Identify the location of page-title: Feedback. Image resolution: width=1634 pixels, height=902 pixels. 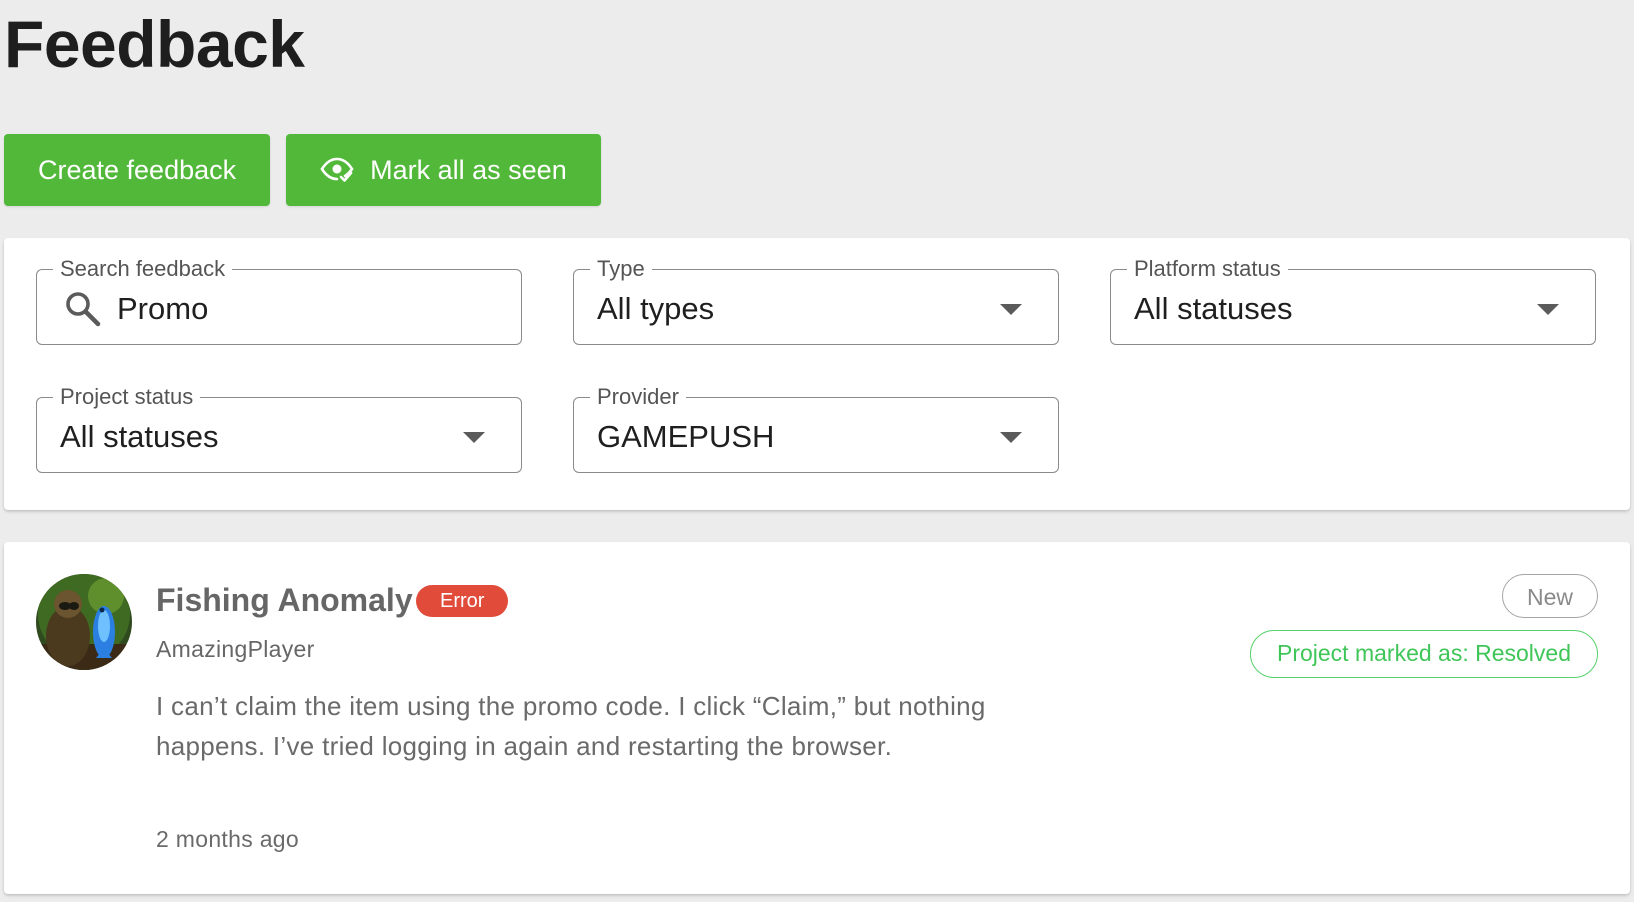
(154, 44).